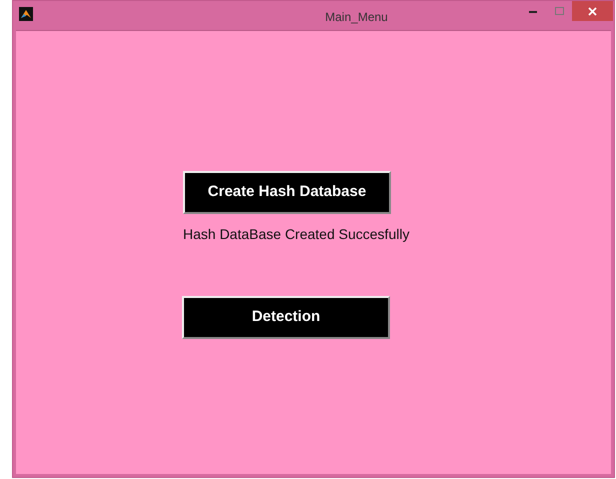 Image resolution: width=616 pixels, height=479 pixels. Describe the element at coordinates (356, 17) in the screenshot. I see `window-title: Main_Menu` at that location.